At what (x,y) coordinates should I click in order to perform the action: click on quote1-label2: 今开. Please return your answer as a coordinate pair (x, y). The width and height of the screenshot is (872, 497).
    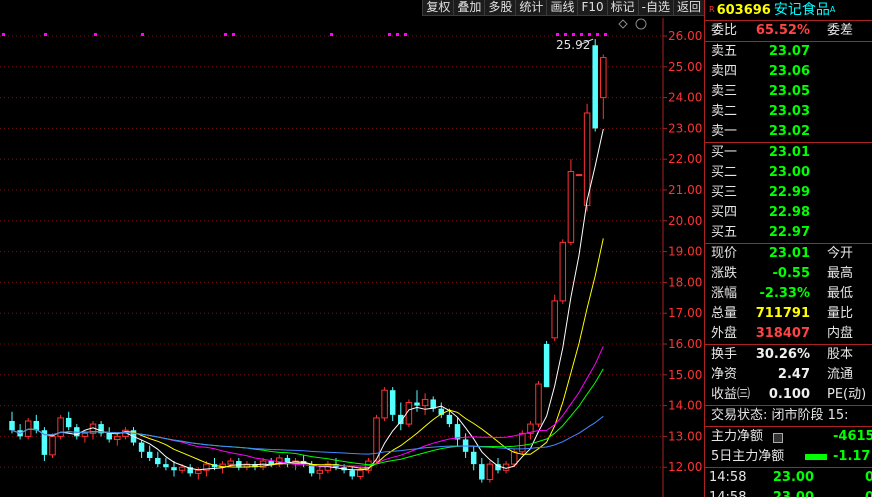
    Looking at the image, I should click on (840, 253).